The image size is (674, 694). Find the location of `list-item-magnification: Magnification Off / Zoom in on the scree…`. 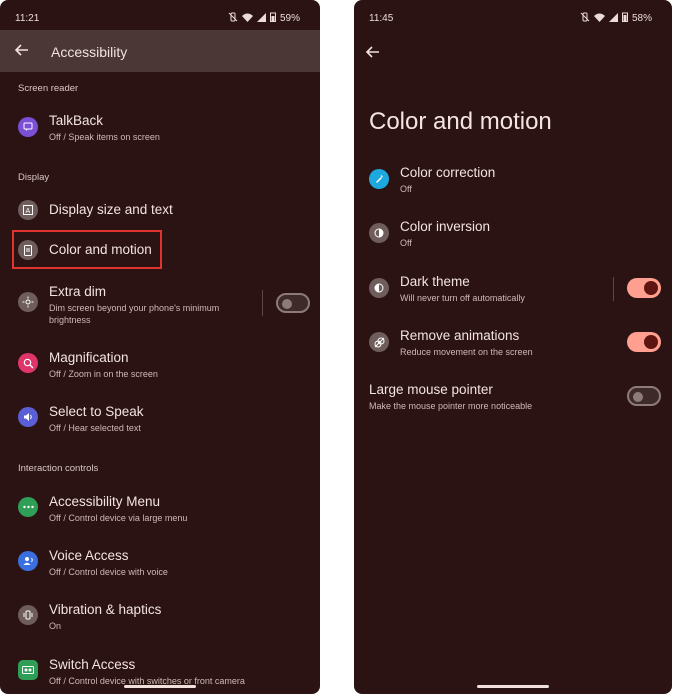

list-item-magnification: Magnification Off / Zoom in on the scree… is located at coordinates (160, 369).